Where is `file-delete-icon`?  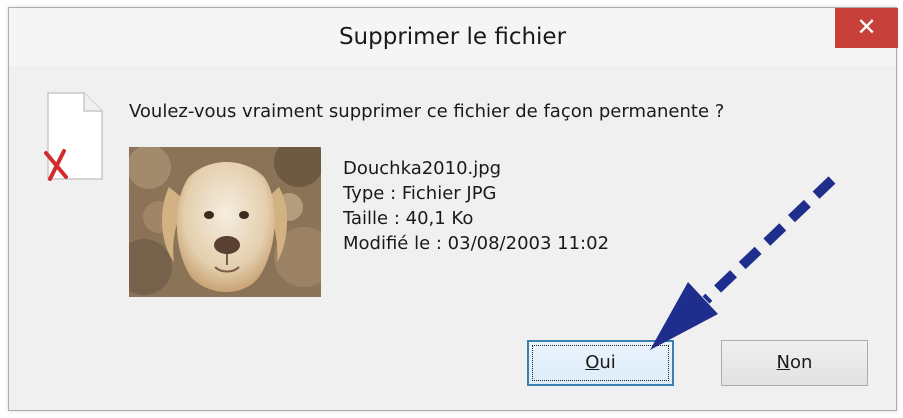
file-delete-icon is located at coordinates (73, 136).